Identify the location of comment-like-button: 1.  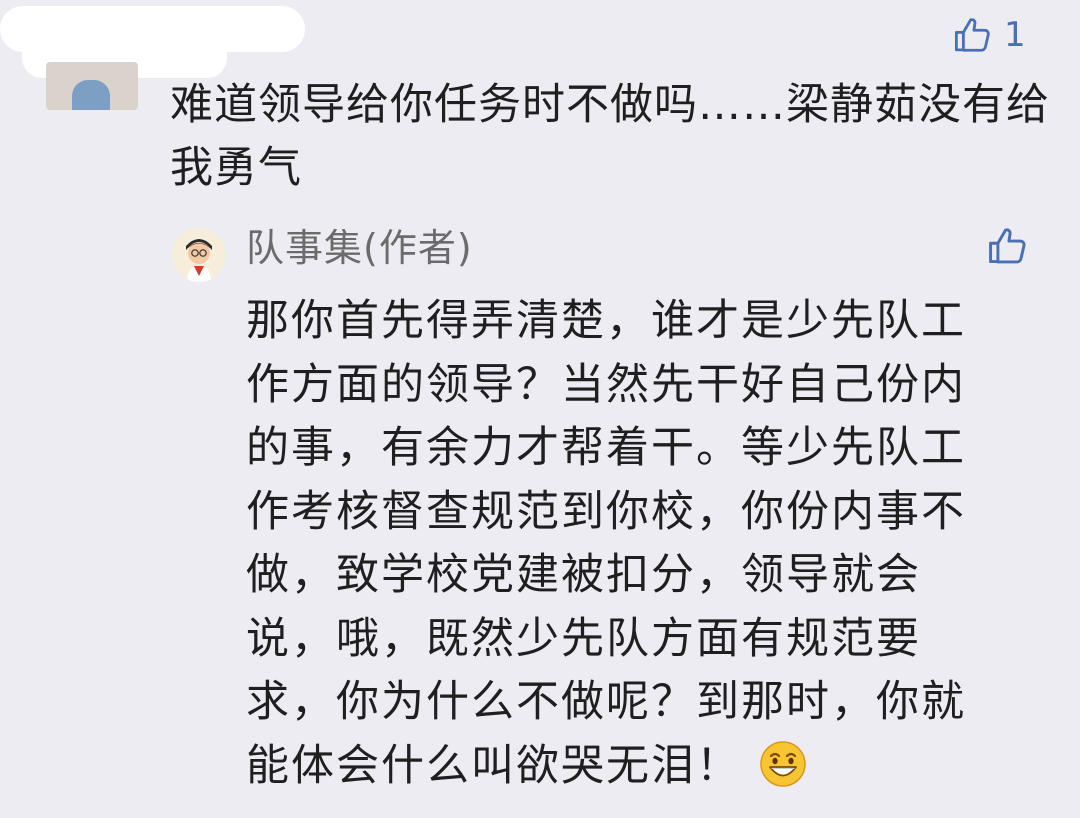
(989, 35).